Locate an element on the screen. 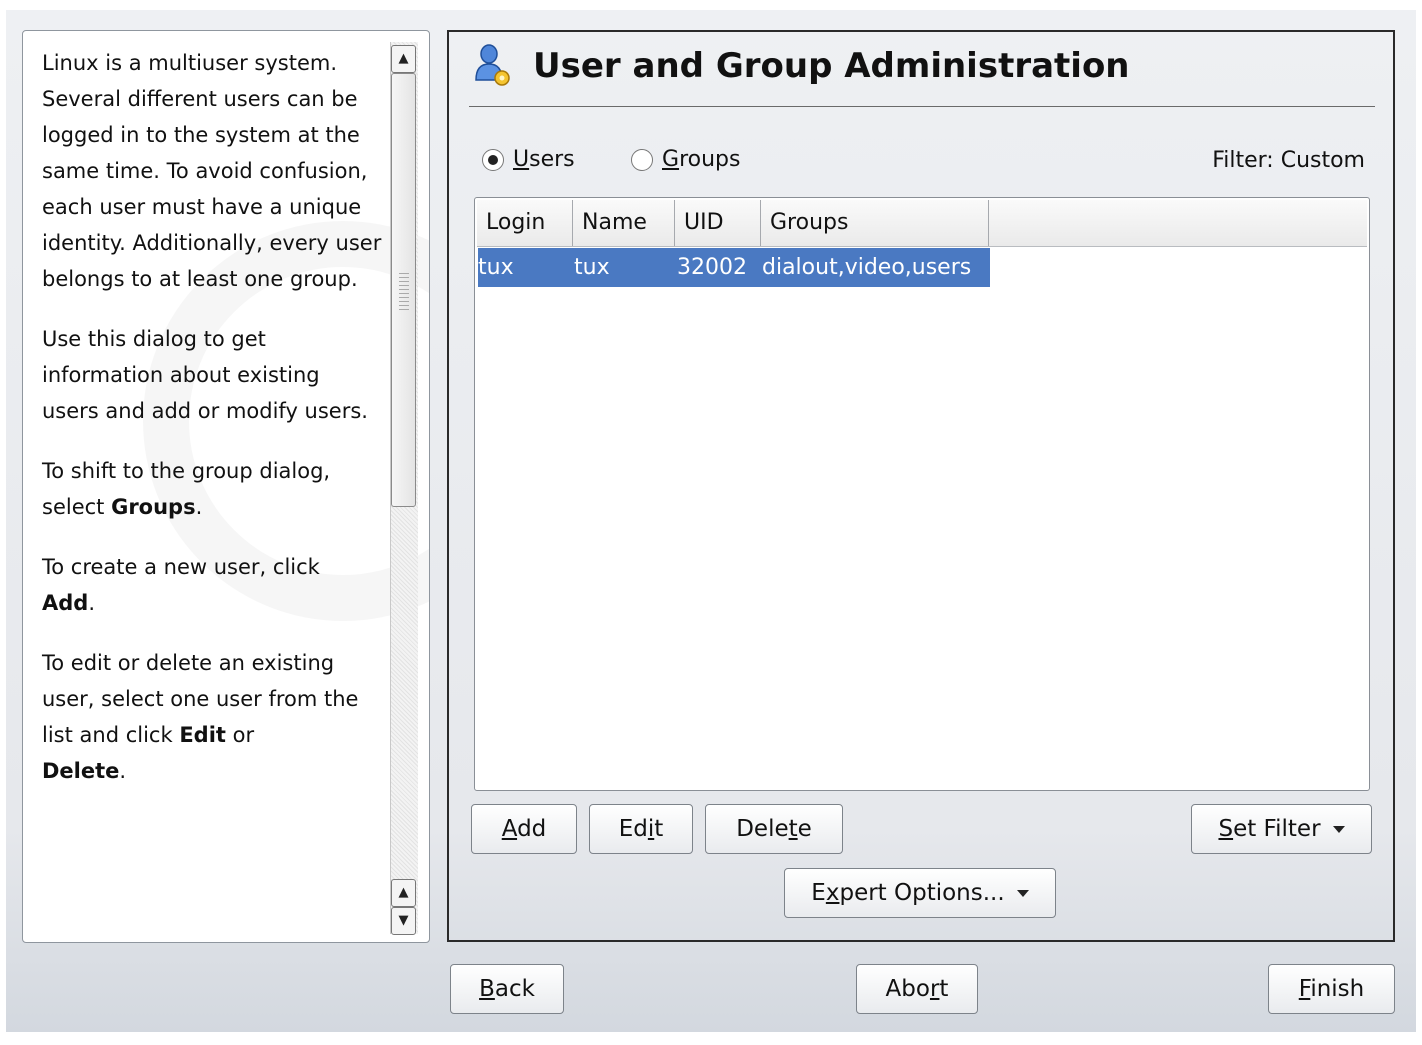 The height and width of the screenshot is (1045, 1422). users-radio: Users is located at coordinates (528, 160).